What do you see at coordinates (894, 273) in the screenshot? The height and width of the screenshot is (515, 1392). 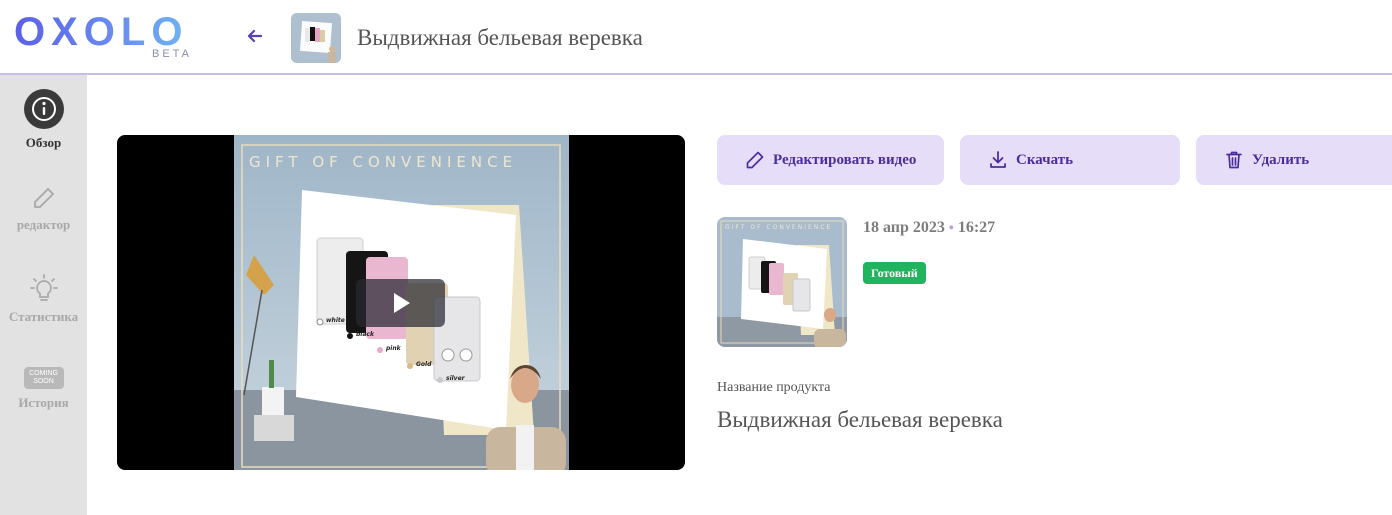 I see `status-badge: Готовый` at bounding box center [894, 273].